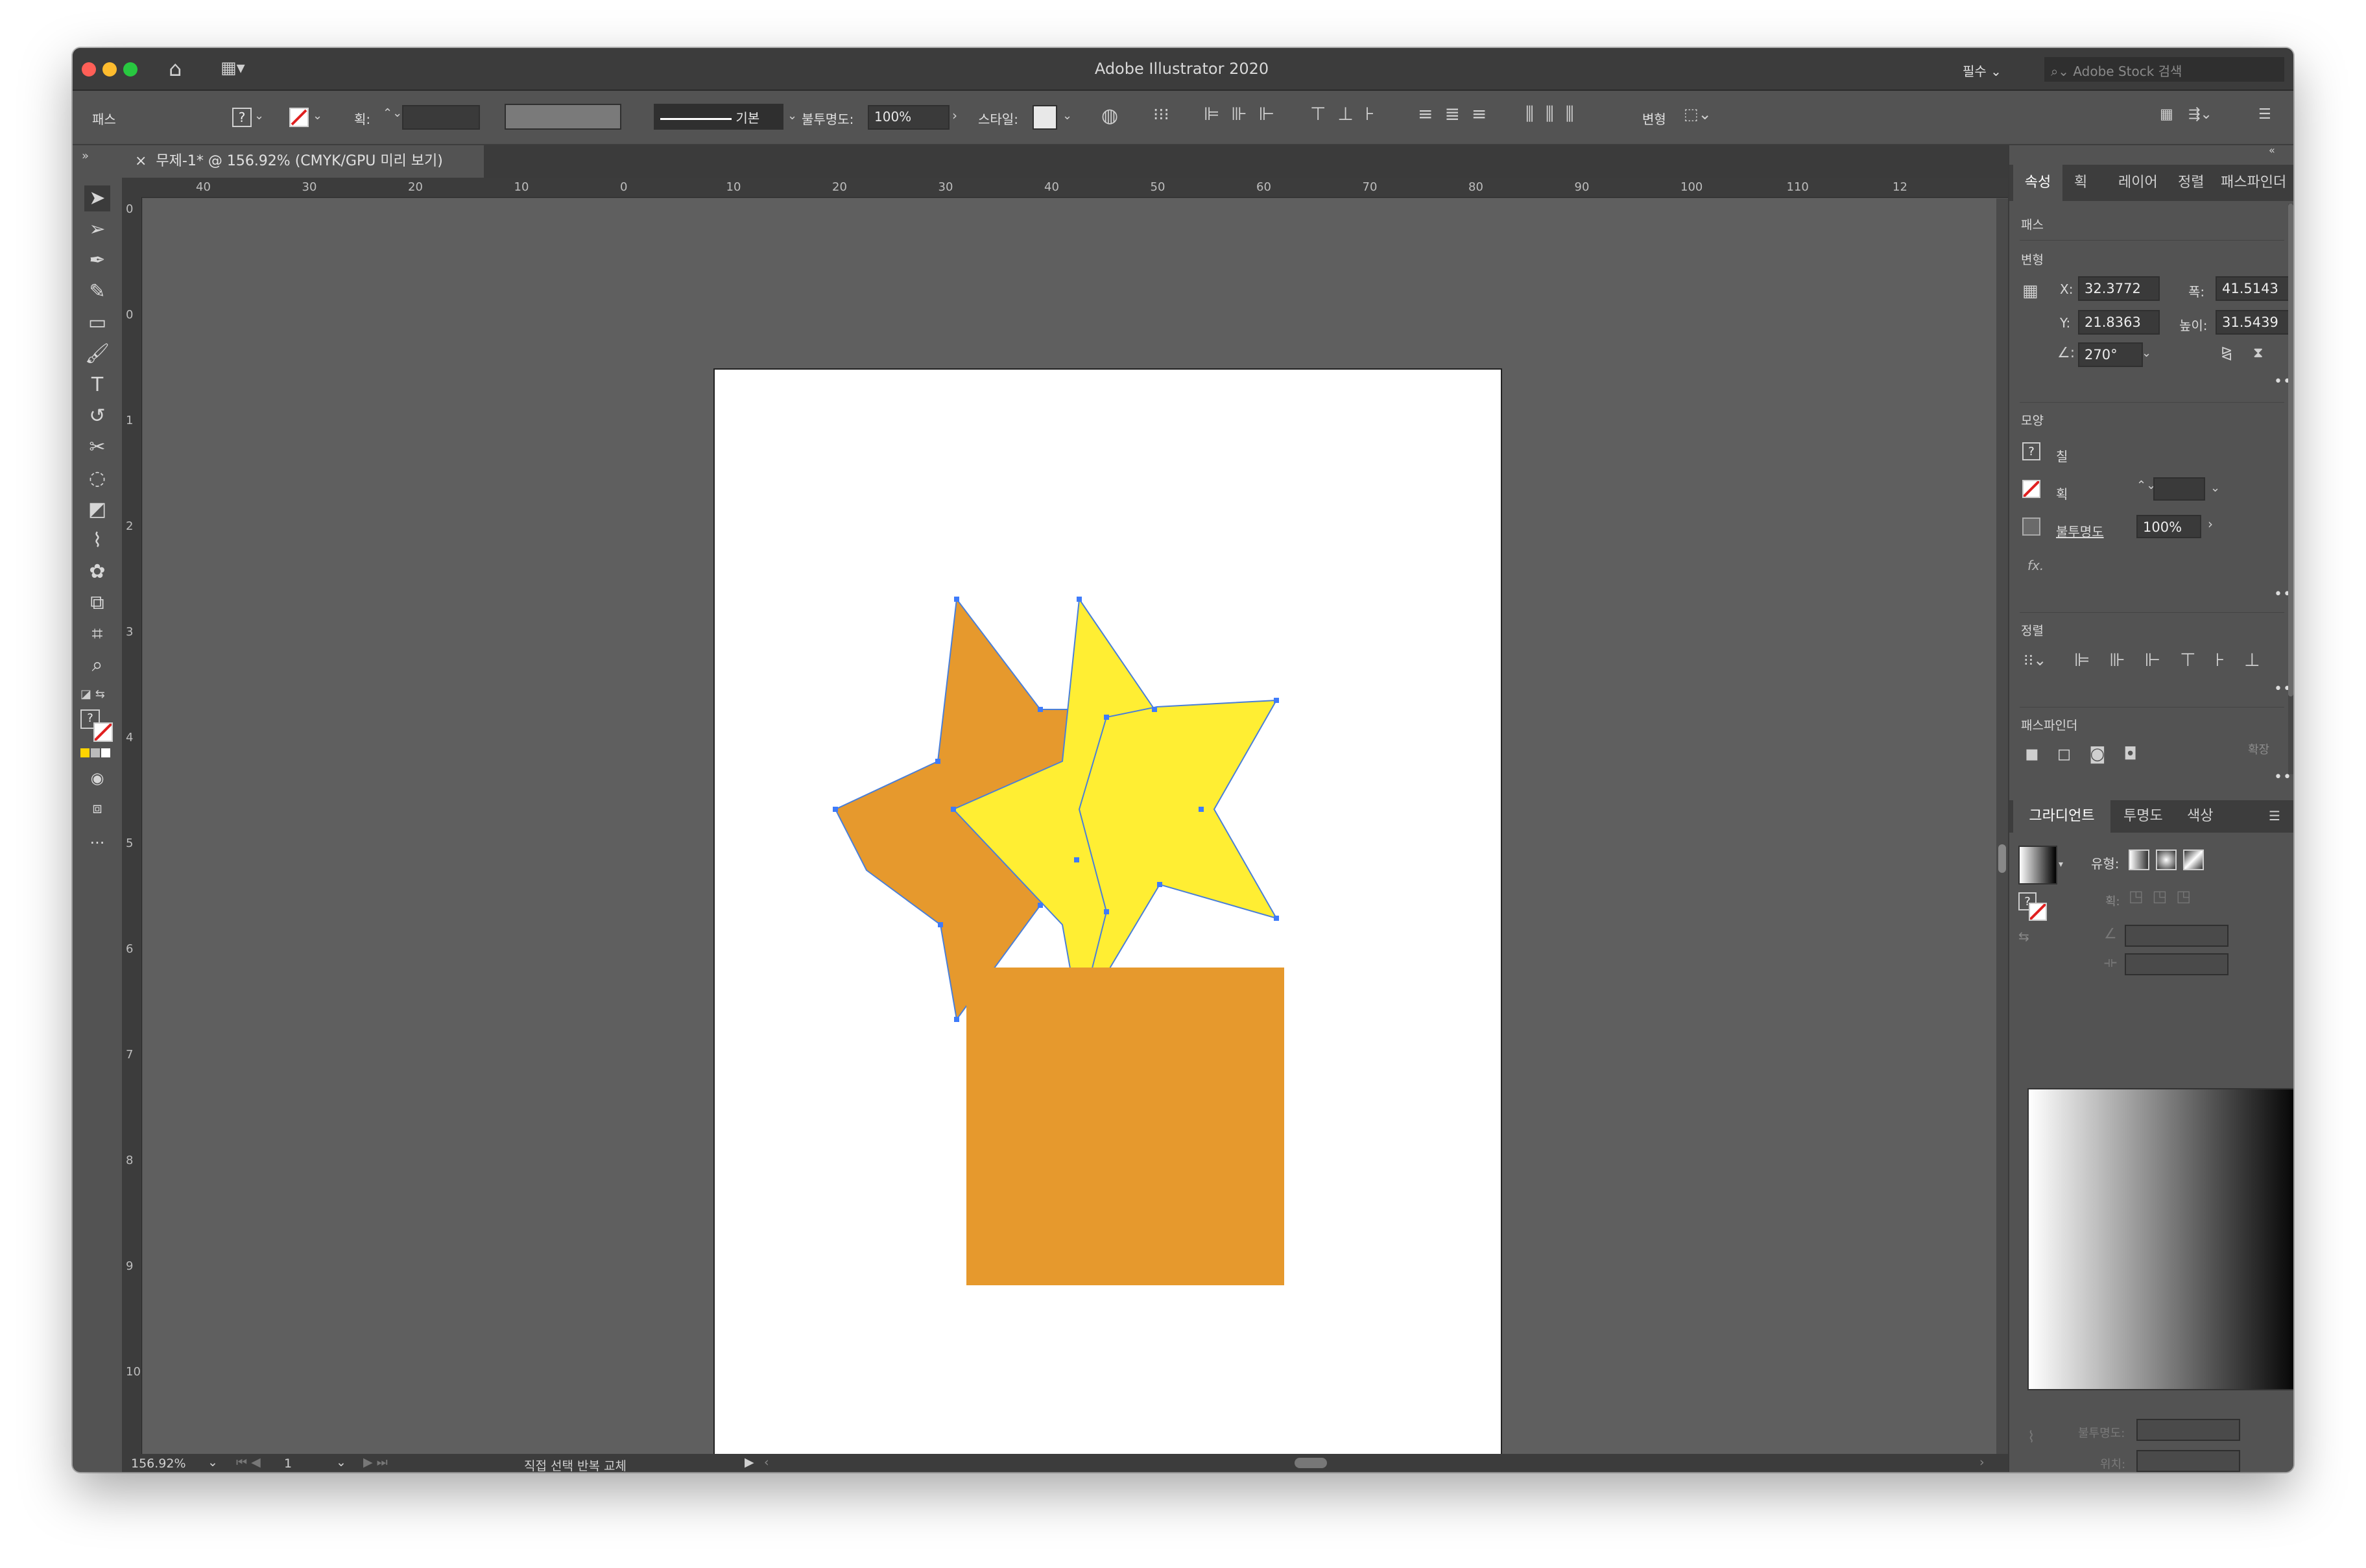  I want to click on fill-swatch-icon: ?, so click(2031, 451).